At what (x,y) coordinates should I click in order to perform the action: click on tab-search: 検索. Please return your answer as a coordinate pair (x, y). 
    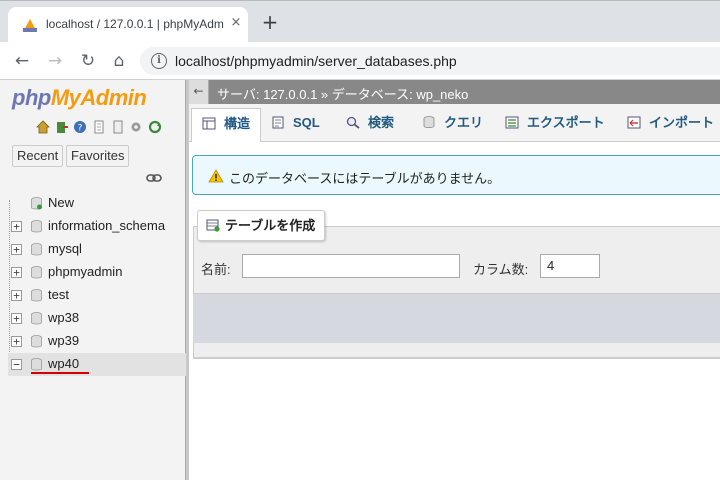
    Looking at the image, I should click on (370, 125).